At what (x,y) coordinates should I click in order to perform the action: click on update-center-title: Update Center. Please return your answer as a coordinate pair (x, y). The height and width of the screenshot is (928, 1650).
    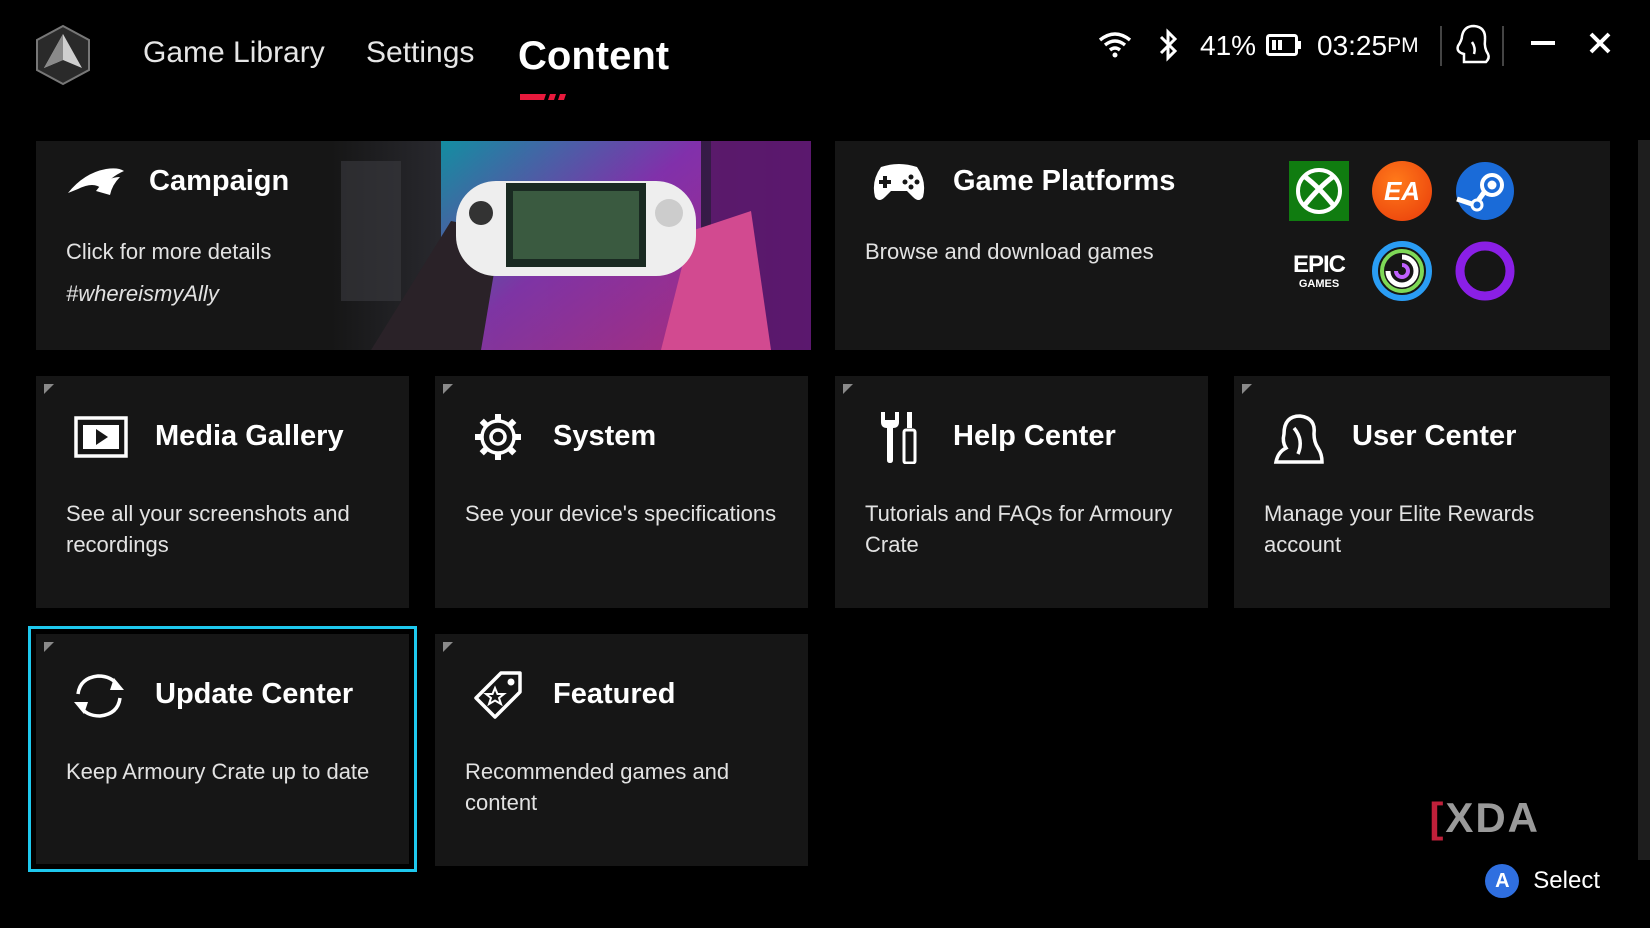
    Looking at the image, I should click on (254, 694).